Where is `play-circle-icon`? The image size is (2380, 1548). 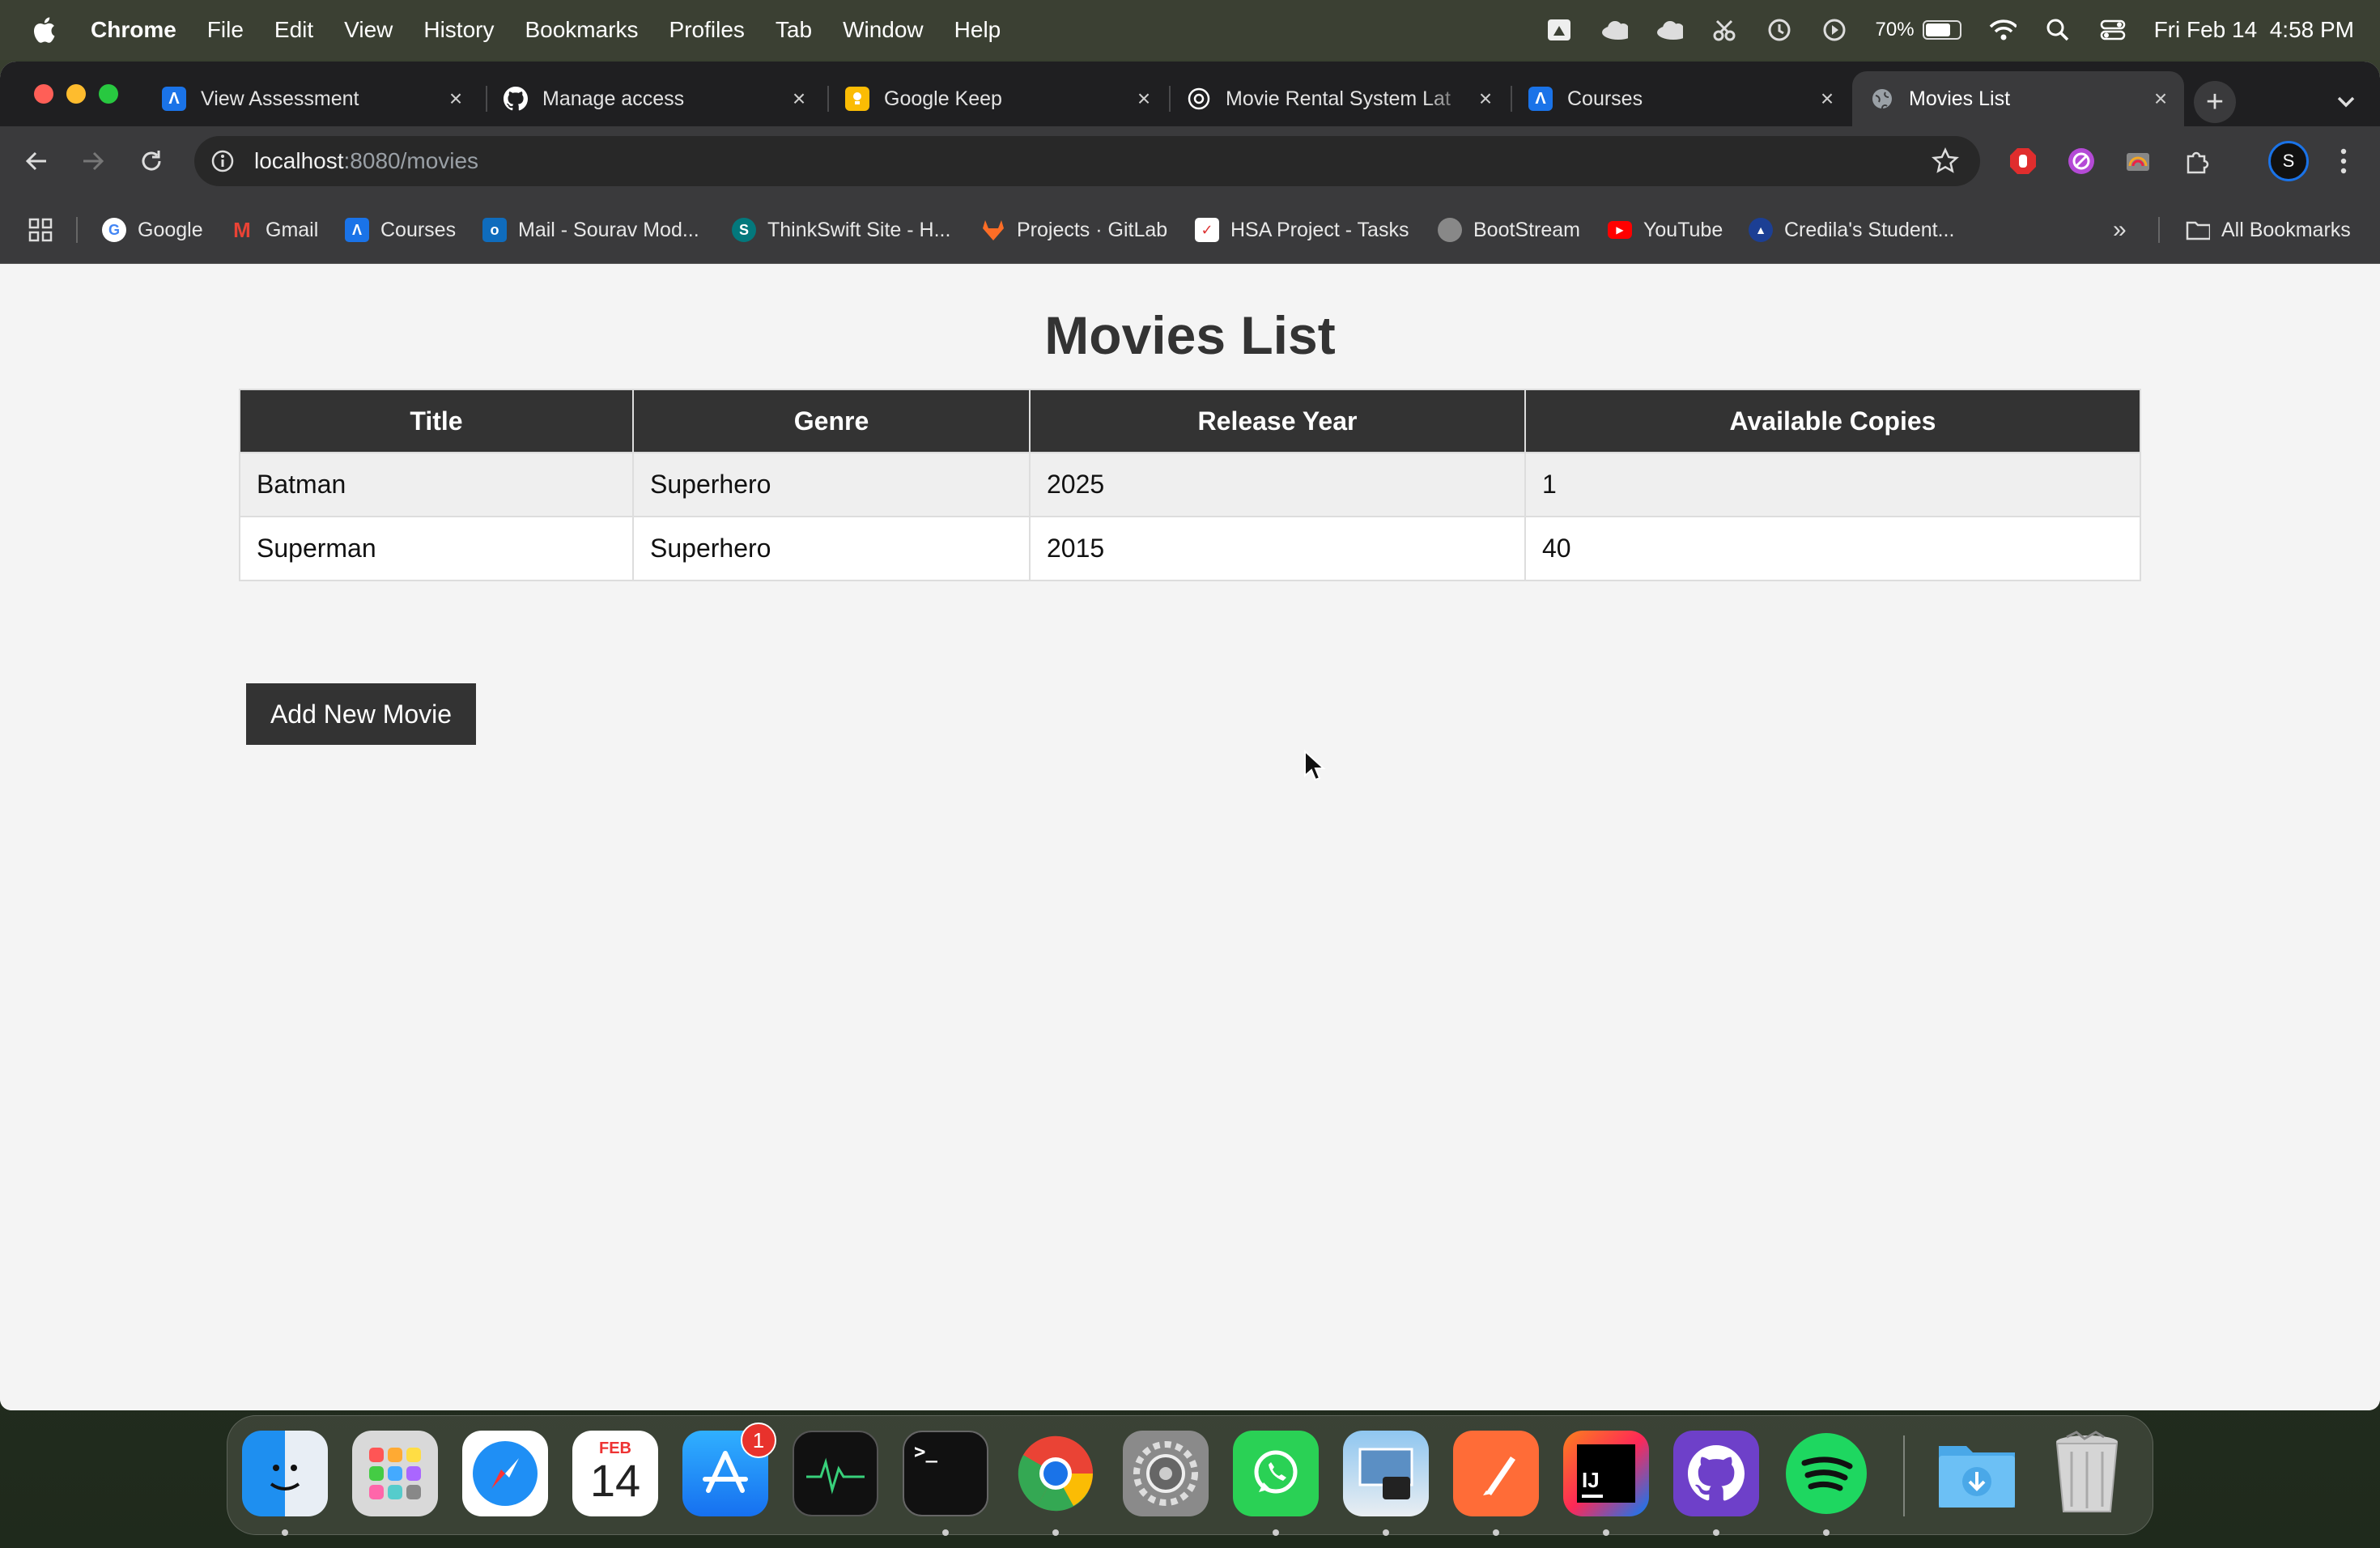 play-circle-icon is located at coordinates (1835, 30).